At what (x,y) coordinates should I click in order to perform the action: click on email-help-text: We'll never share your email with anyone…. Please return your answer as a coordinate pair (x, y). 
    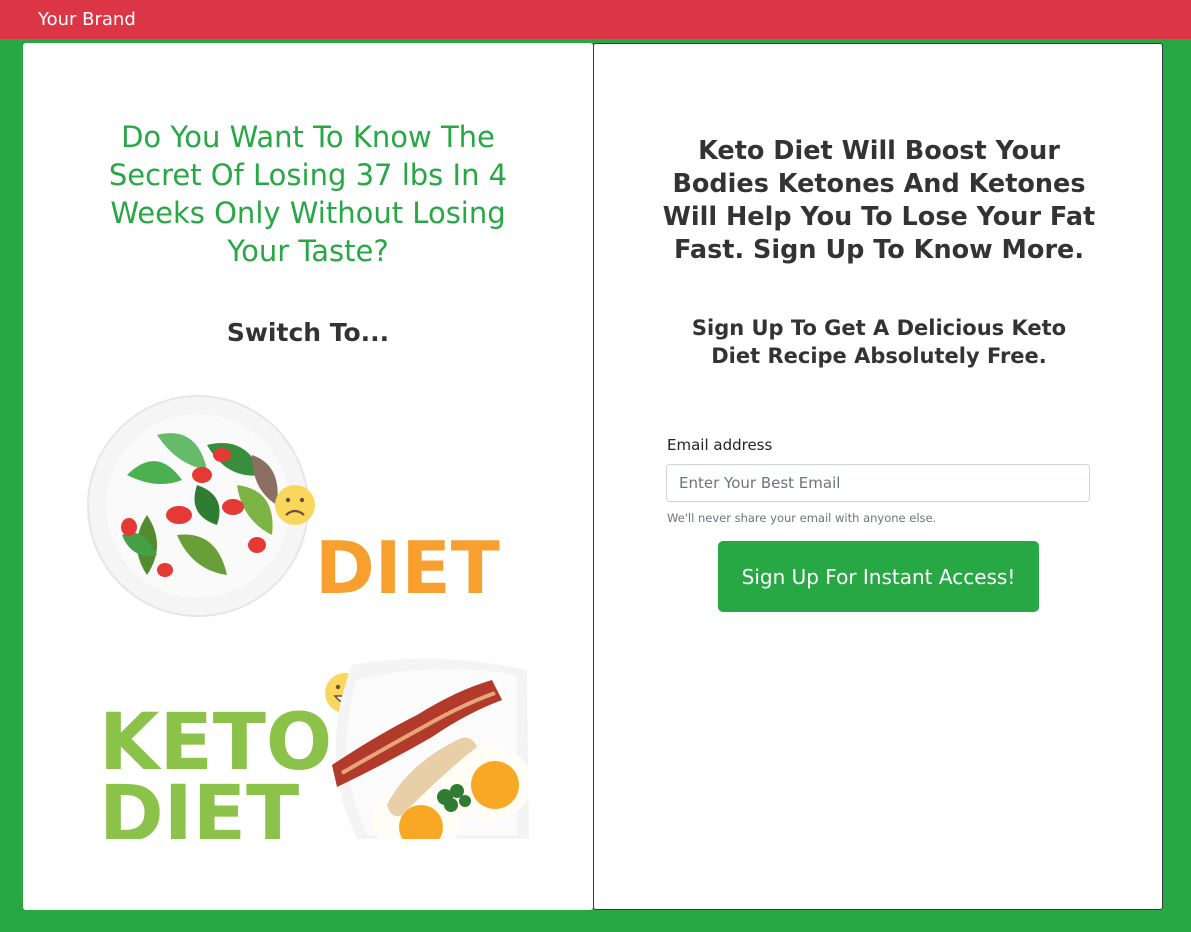
    Looking at the image, I should click on (802, 518).